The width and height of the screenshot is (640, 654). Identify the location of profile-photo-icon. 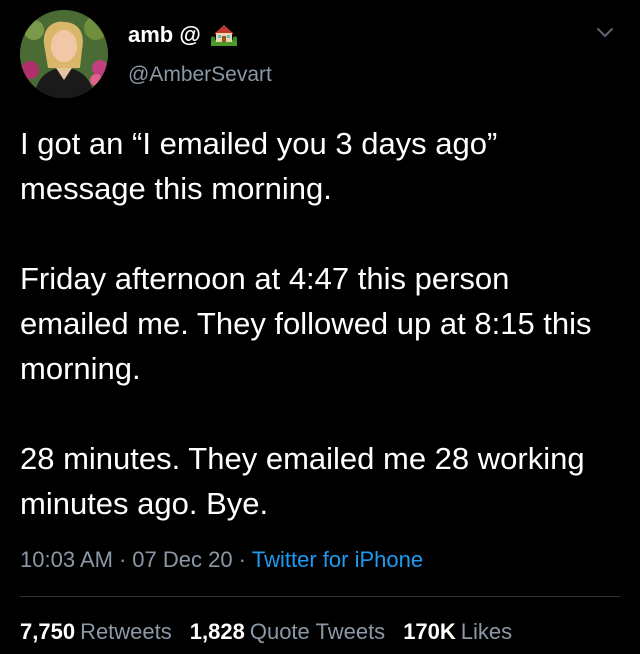
(64, 54).